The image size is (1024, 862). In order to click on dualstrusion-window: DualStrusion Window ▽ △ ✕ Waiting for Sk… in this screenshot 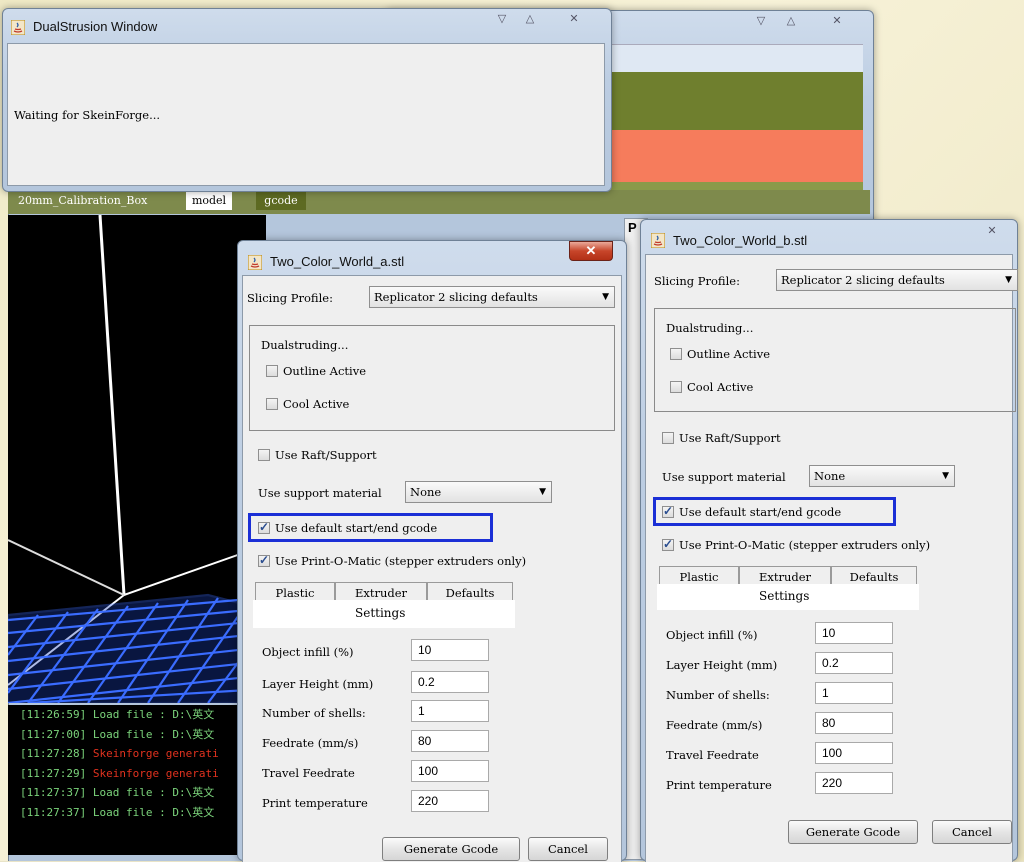, I will do `click(307, 100)`.